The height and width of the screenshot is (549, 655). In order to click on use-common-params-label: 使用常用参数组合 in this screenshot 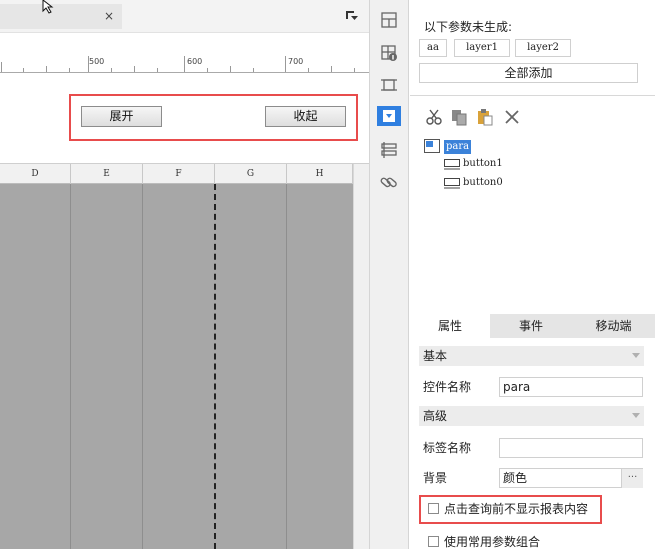, I will do `click(492, 542)`.